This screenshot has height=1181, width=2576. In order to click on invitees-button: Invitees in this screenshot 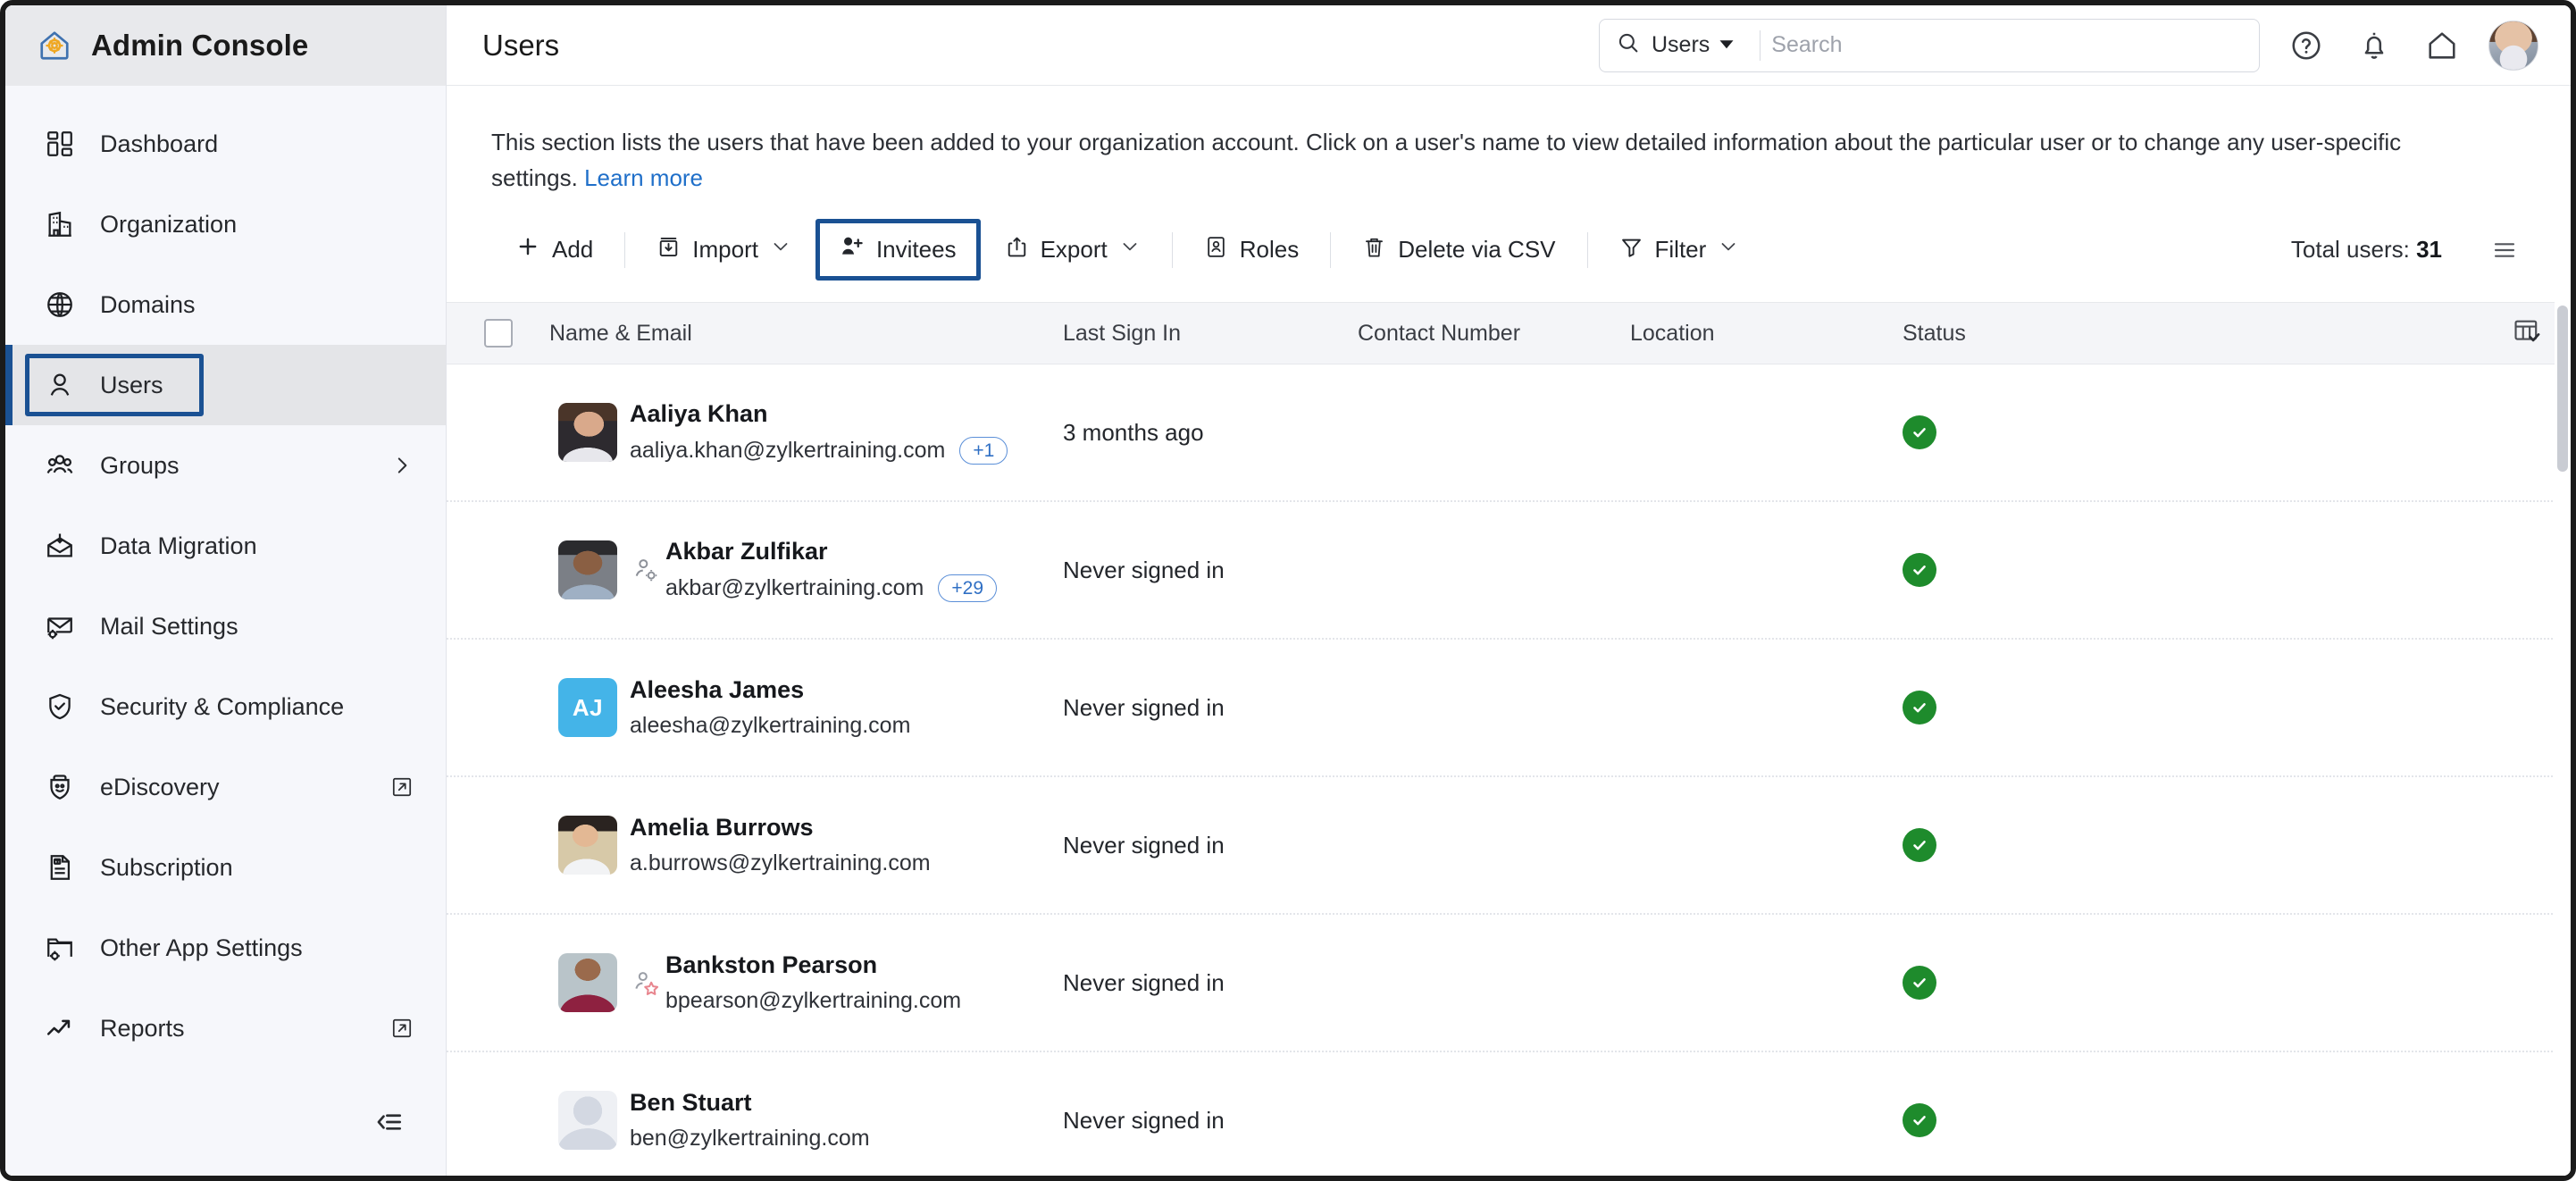, I will do `click(898, 250)`.